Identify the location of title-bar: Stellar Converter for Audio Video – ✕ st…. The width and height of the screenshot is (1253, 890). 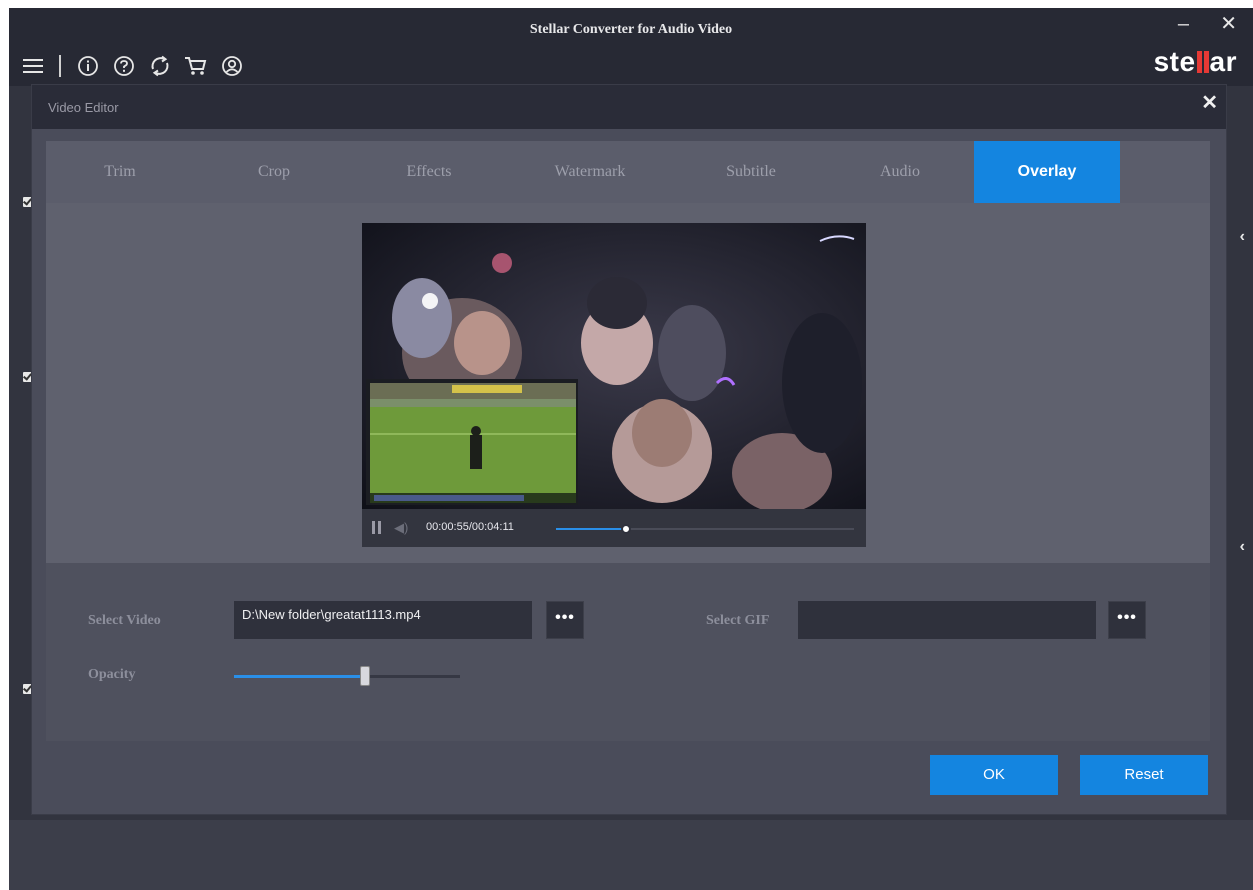
(631, 47).